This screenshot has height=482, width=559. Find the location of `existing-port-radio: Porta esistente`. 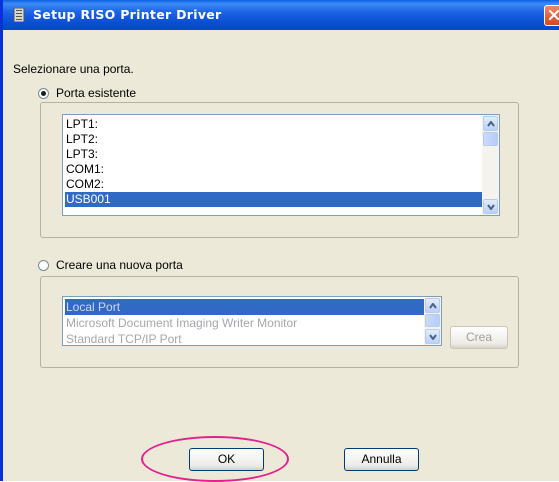

existing-port-radio: Porta esistente is located at coordinates (87, 93).